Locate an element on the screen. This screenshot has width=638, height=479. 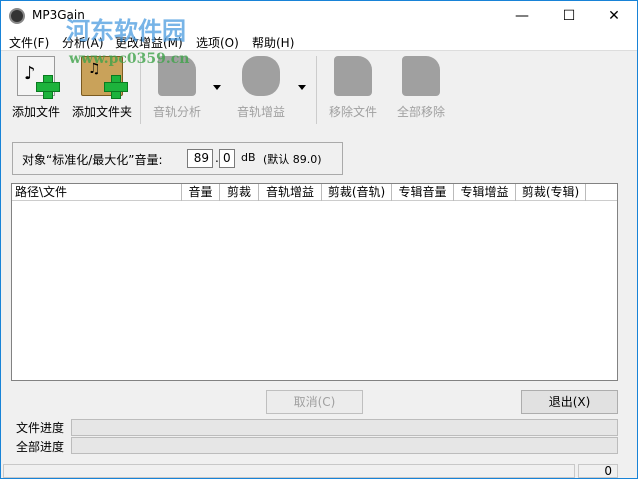
track-gain-button: 音轨增益 is located at coordinates (261, 88).